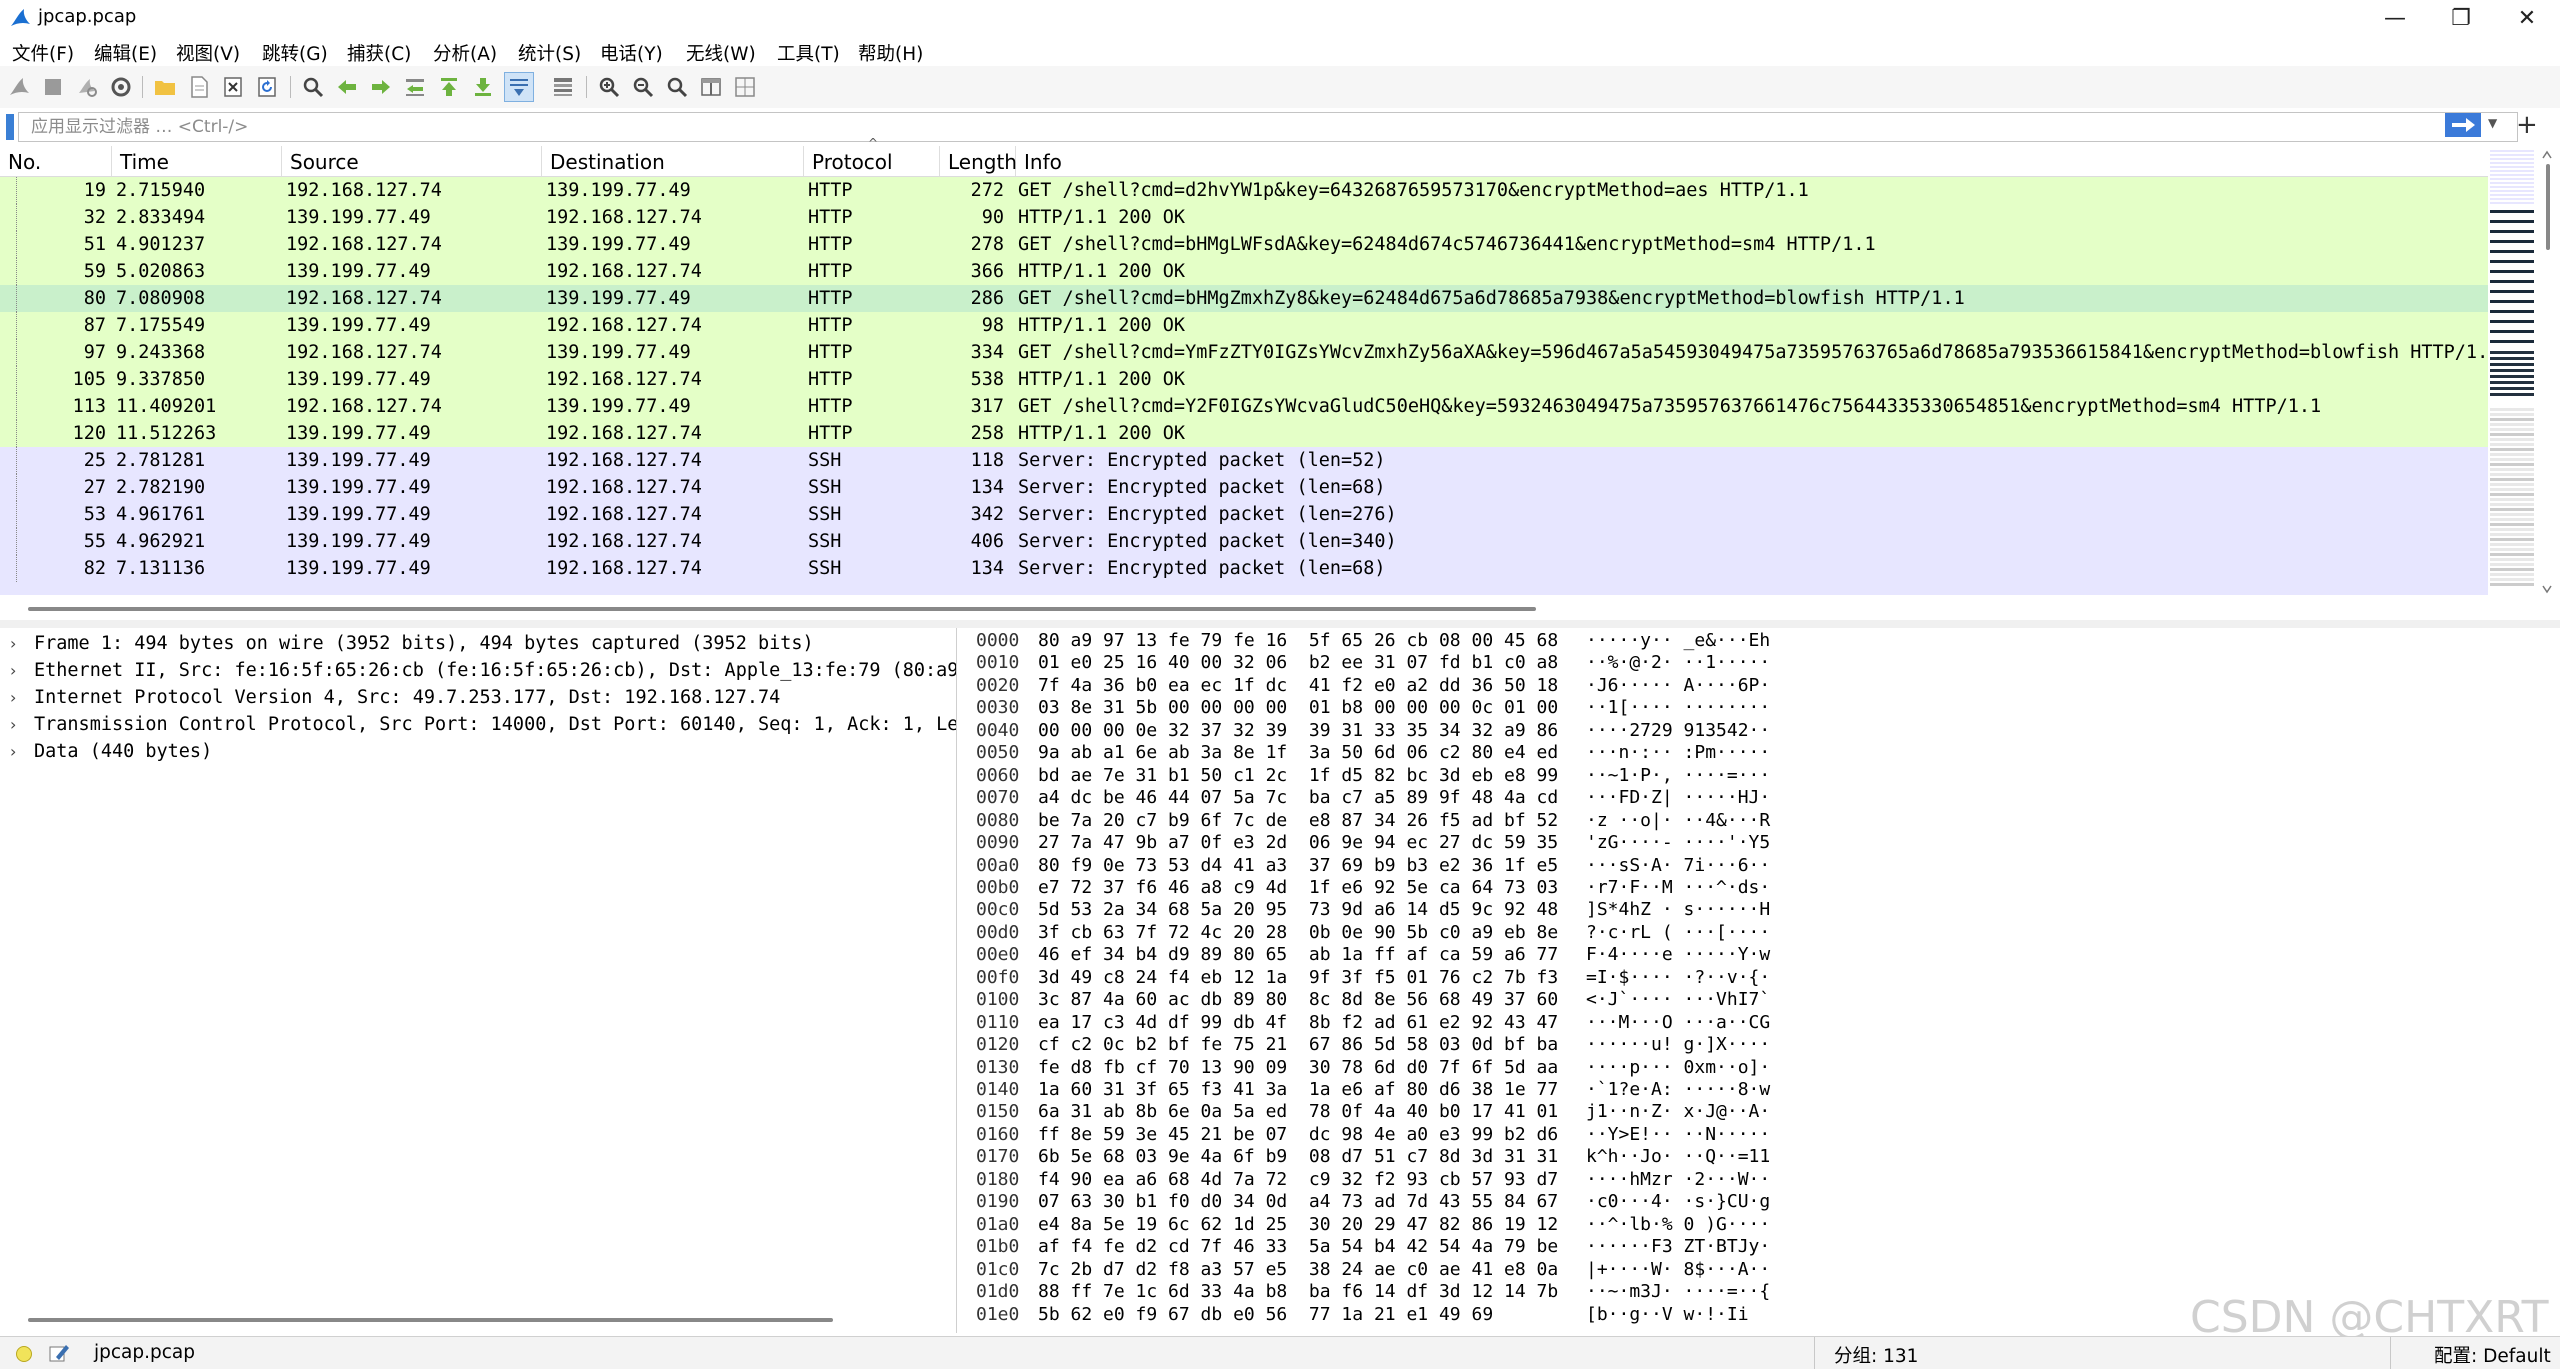  I want to click on packet-length: 98, so click(992, 325).